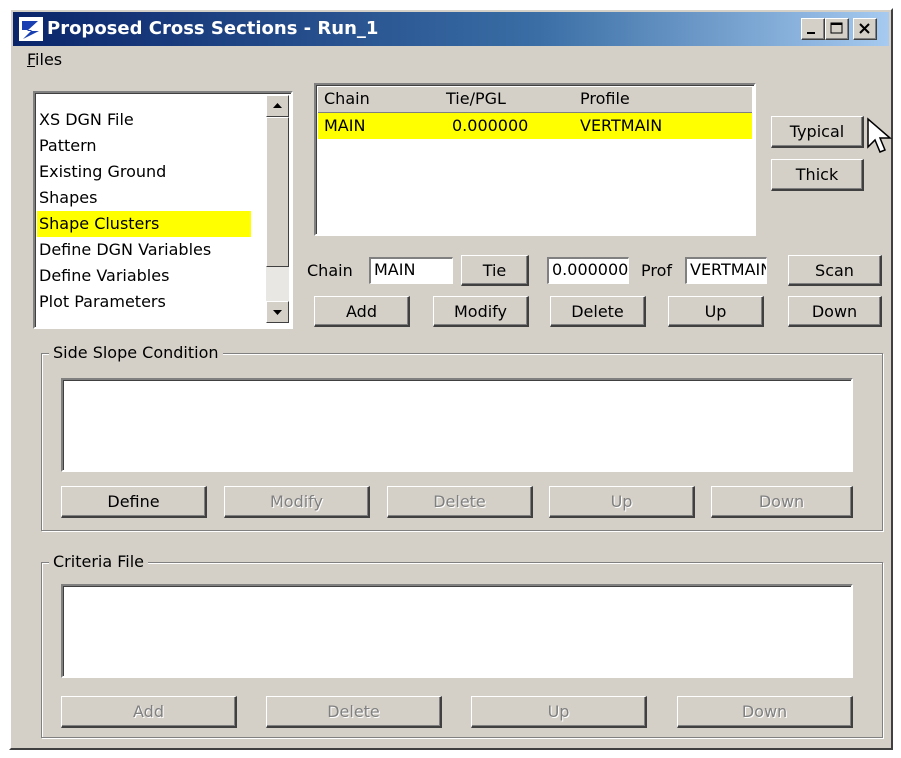 The image size is (901, 758). What do you see at coordinates (481, 311) in the screenshot?
I see `modify-button: Modify` at bounding box center [481, 311].